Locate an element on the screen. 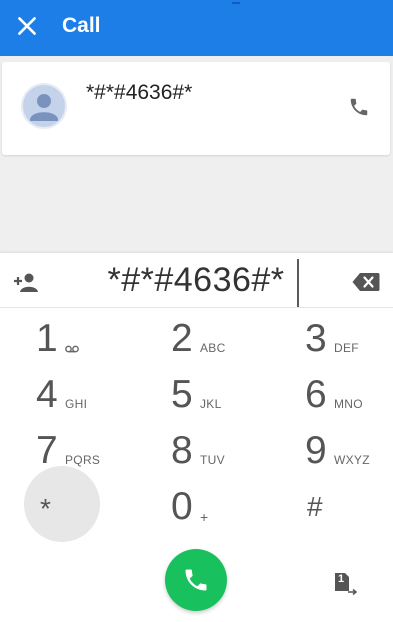 Image resolution: width=393 pixels, height=622 pixels. backspace-icon is located at coordinates (366, 282).